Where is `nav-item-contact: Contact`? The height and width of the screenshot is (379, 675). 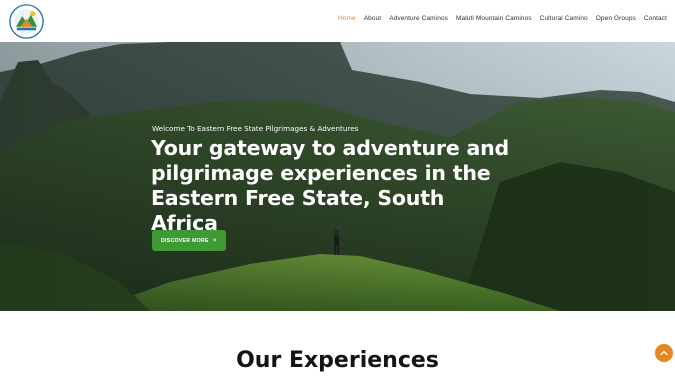 nav-item-contact: Contact is located at coordinates (655, 18).